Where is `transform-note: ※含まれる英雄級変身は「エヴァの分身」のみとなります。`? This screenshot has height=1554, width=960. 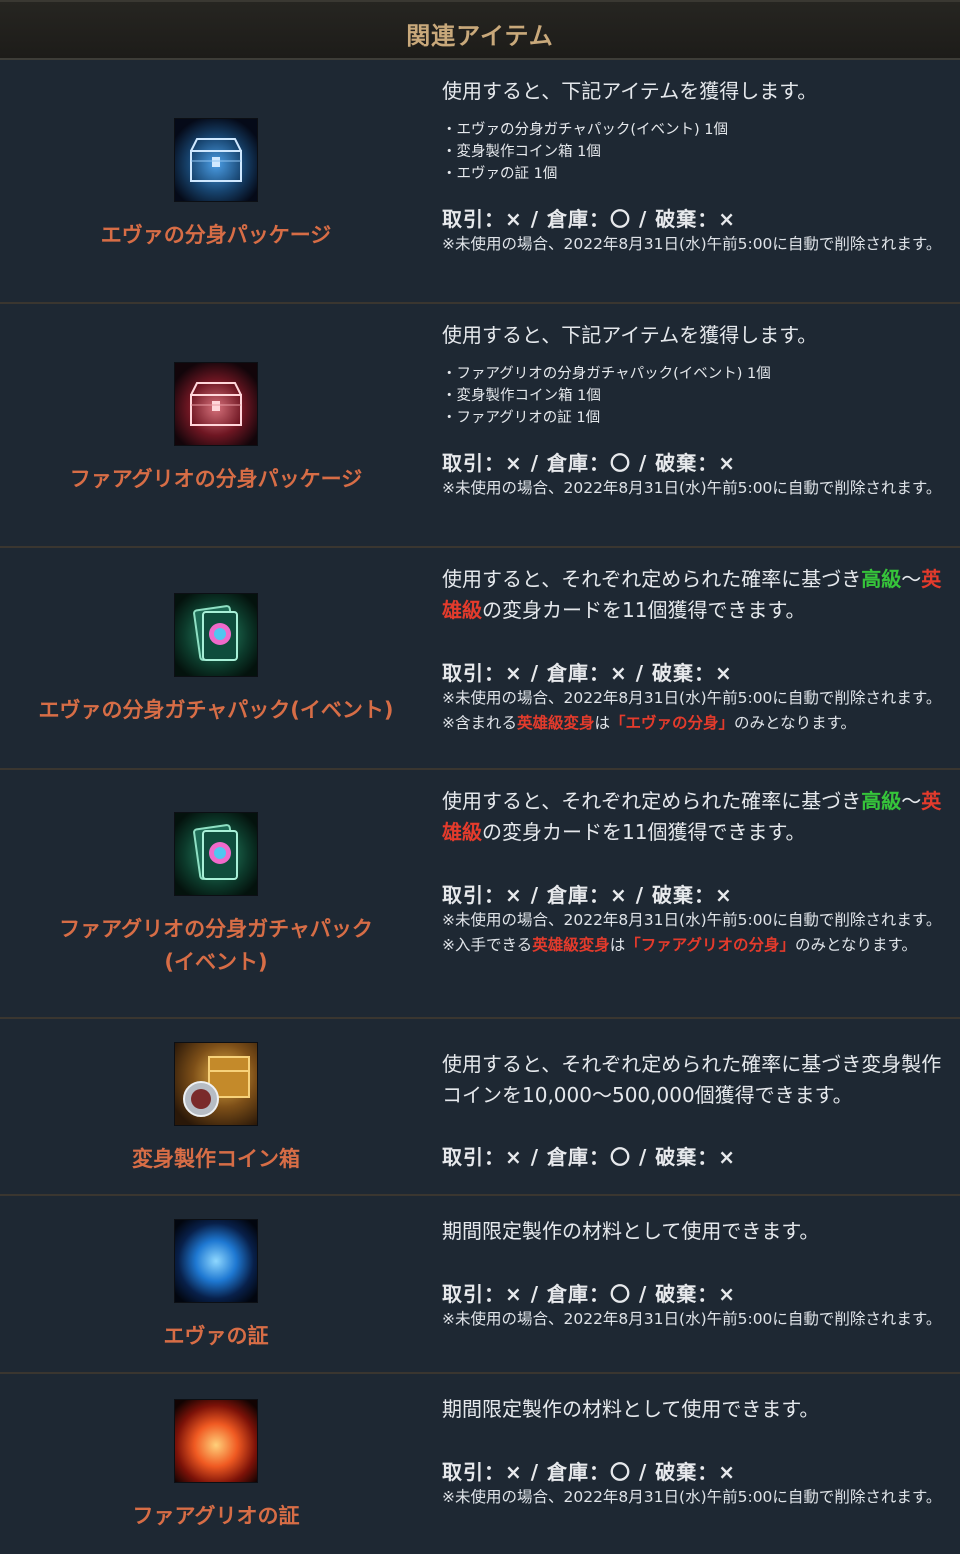 transform-note: ※含まれる英雄級変身は「エヴァの分身」のみとなります。 is located at coordinates (694, 723).